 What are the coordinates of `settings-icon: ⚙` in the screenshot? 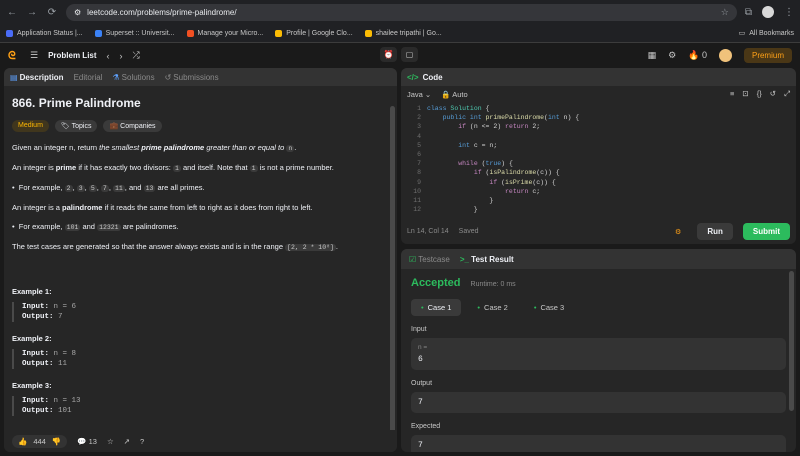 It's located at (672, 55).